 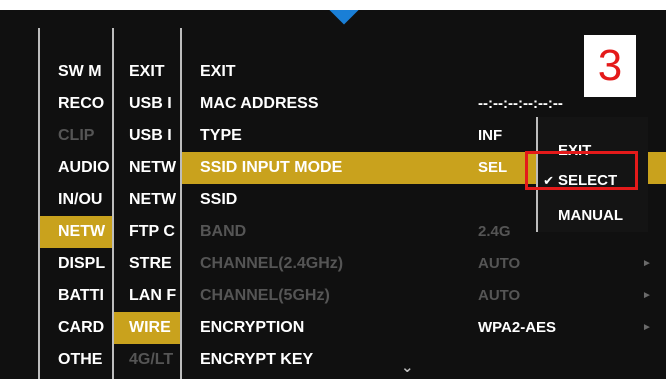 What do you see at coordinates (152, 231) in the screenshot?
I see `sub-menu-item-label: FTP C` at bounding box center [152, 231].